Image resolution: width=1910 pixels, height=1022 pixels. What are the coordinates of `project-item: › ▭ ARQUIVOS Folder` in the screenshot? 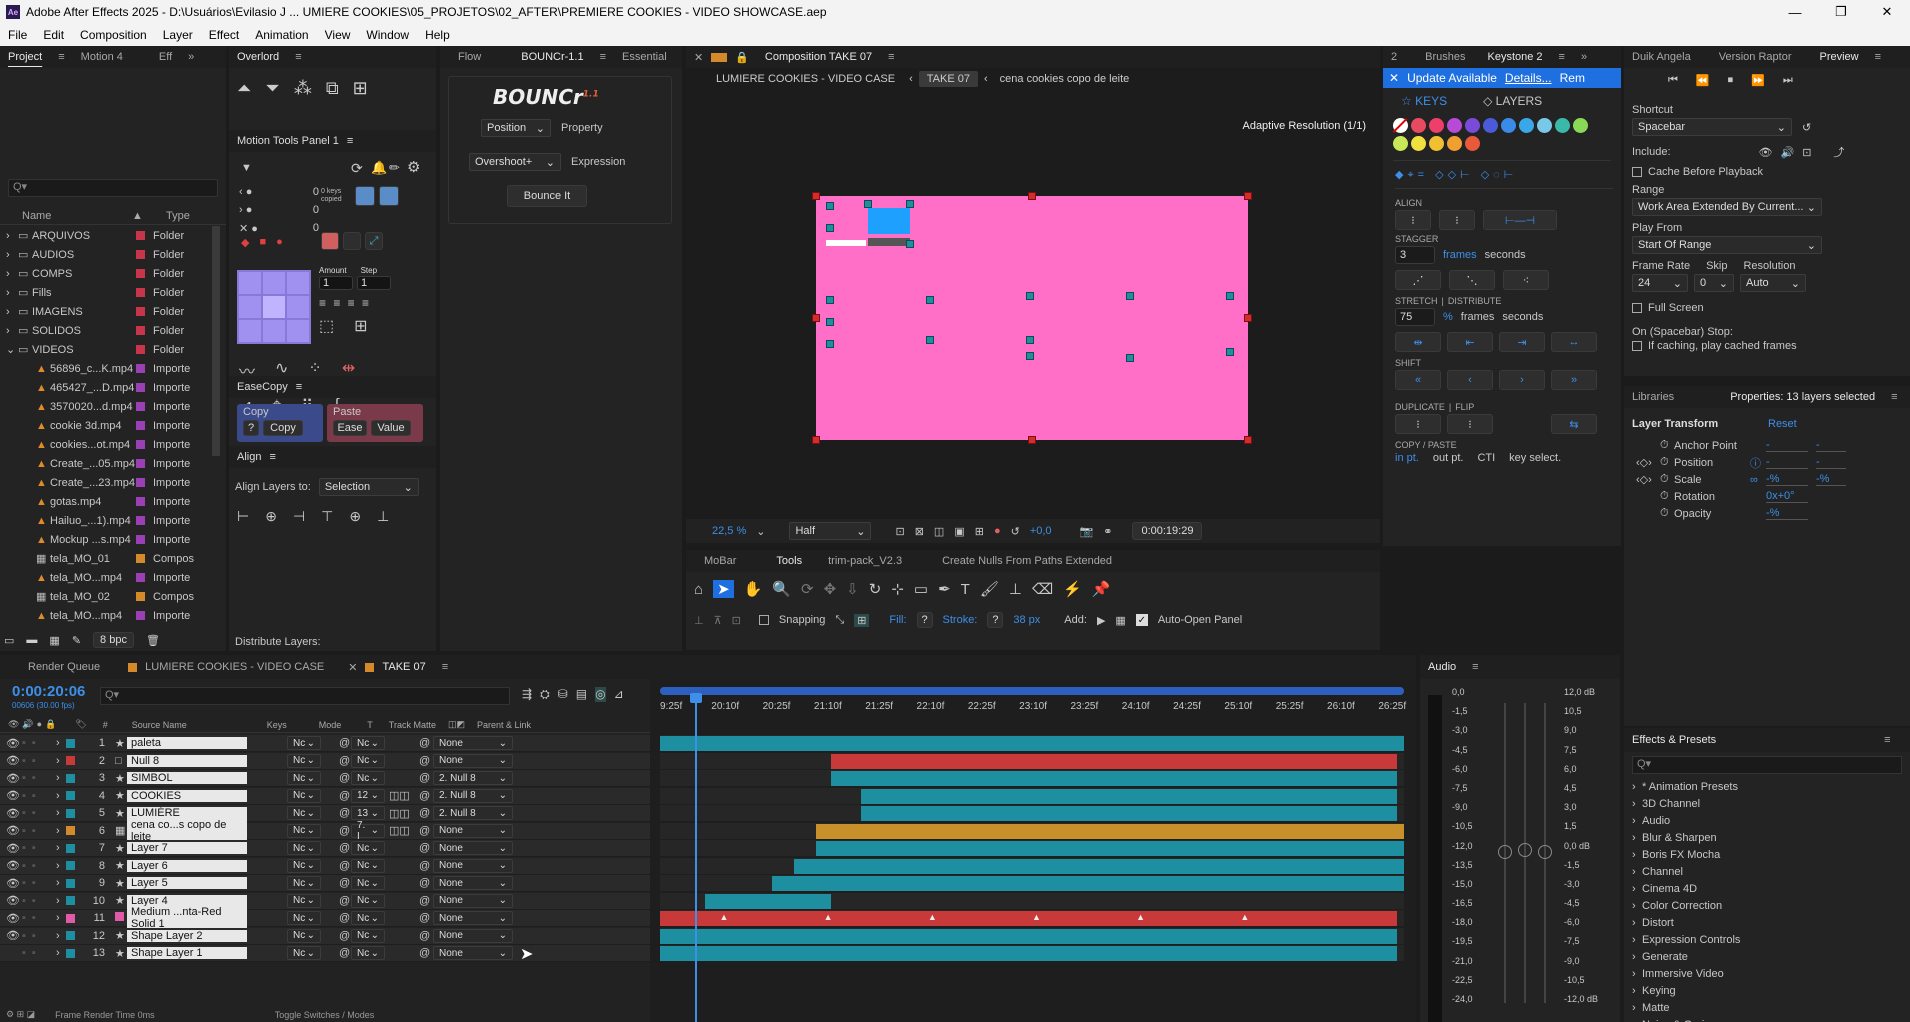 It's located at (106, 235).